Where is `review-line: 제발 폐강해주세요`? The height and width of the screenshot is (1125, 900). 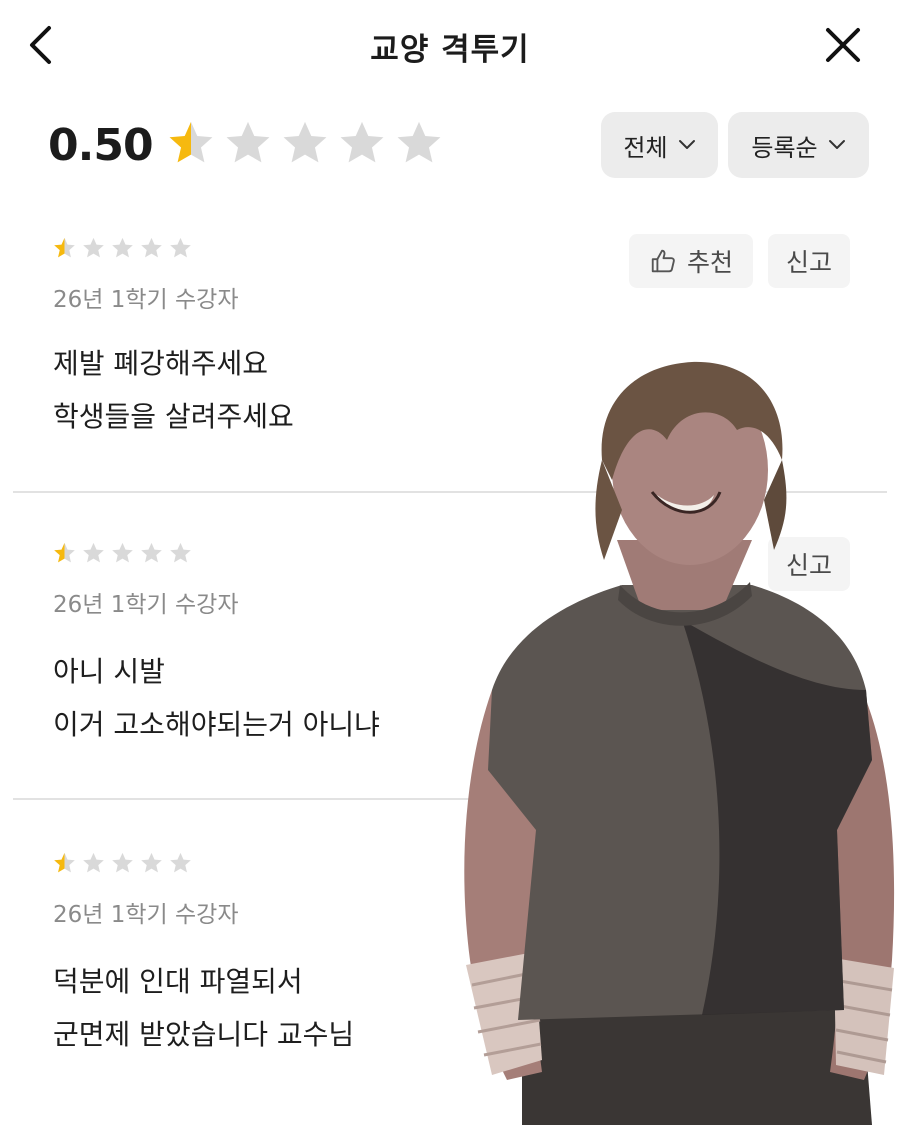
review-line: 제발 폐강해주세요 is located at coordinates (160, 363).